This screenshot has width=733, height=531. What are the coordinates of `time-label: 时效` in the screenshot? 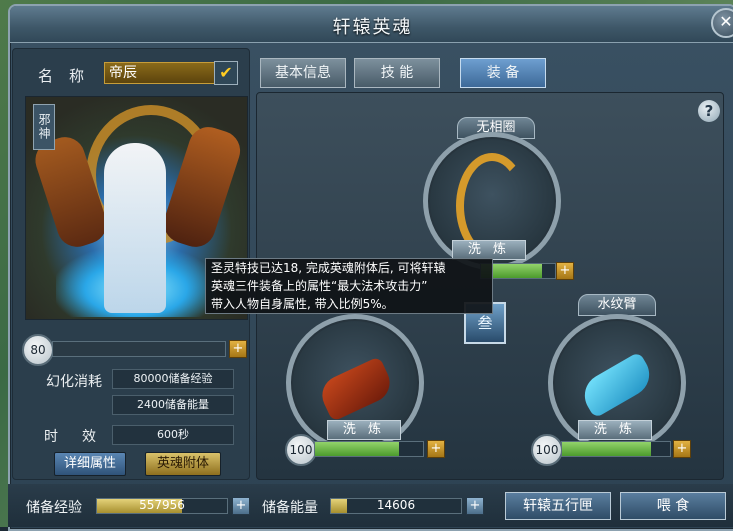 It's located at (82, 437).